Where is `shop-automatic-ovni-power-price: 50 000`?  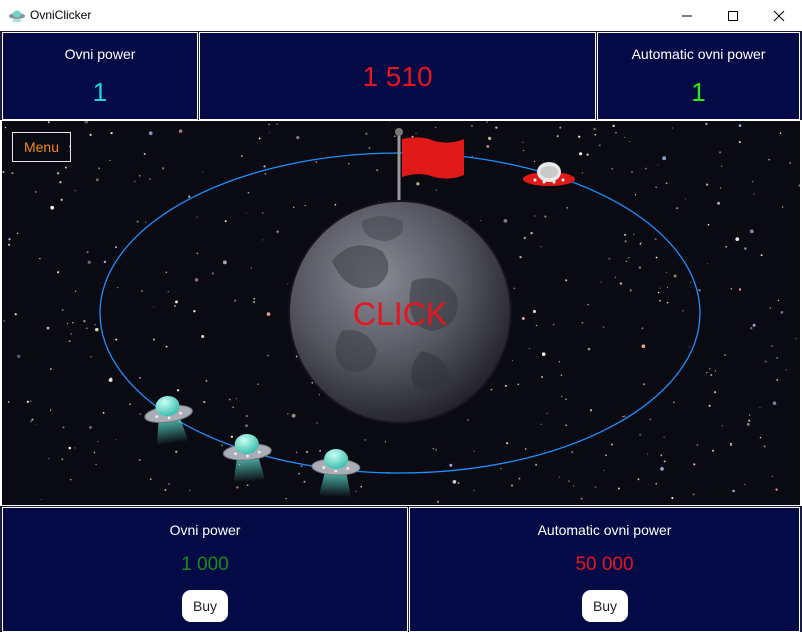
shop-automatic-ovni-power-price: 50 000 is located at coordinates (604, 564).